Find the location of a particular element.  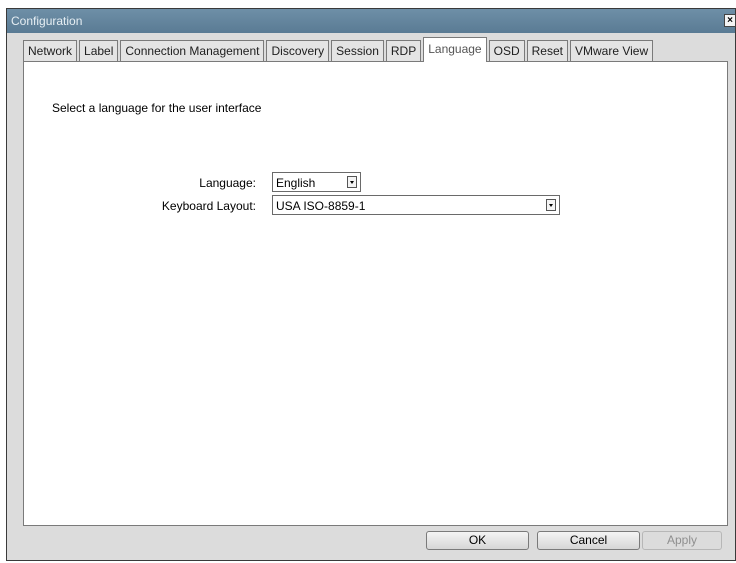

cancel-button: Cancel is located at coordinates (588, 540).